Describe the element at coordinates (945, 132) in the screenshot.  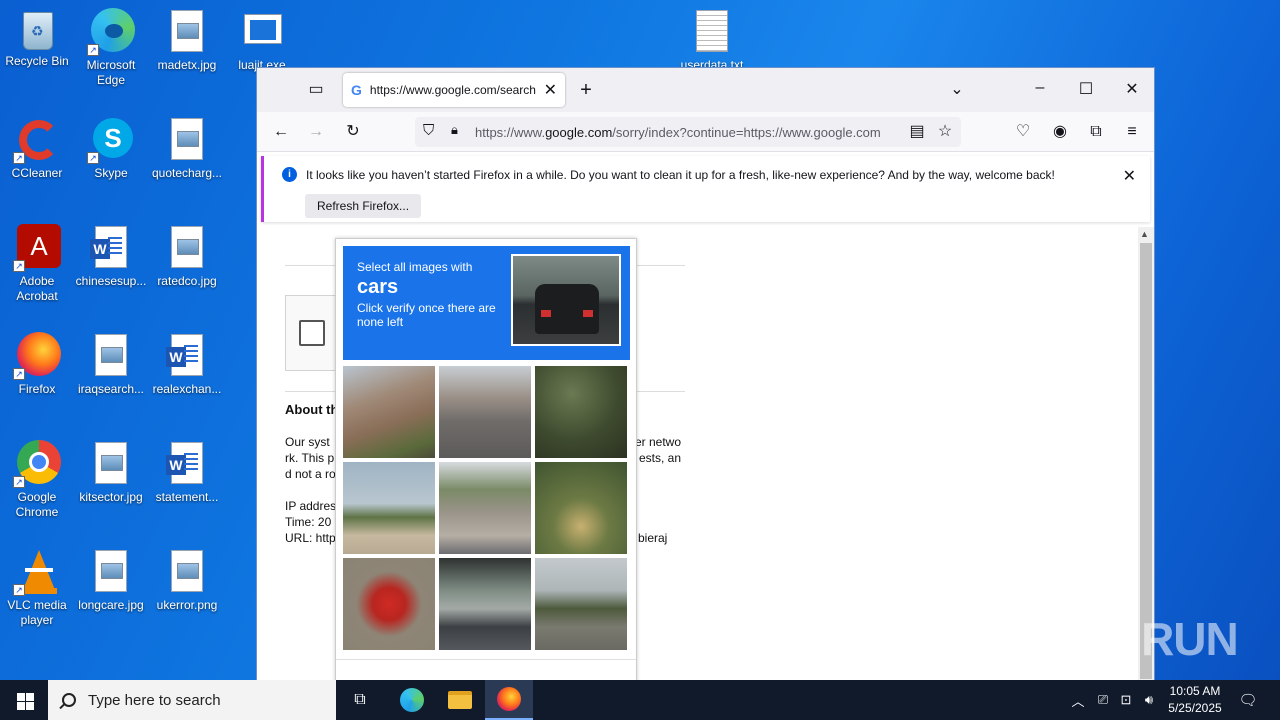
I see `bookmark-star-icon: ☆` at that location.